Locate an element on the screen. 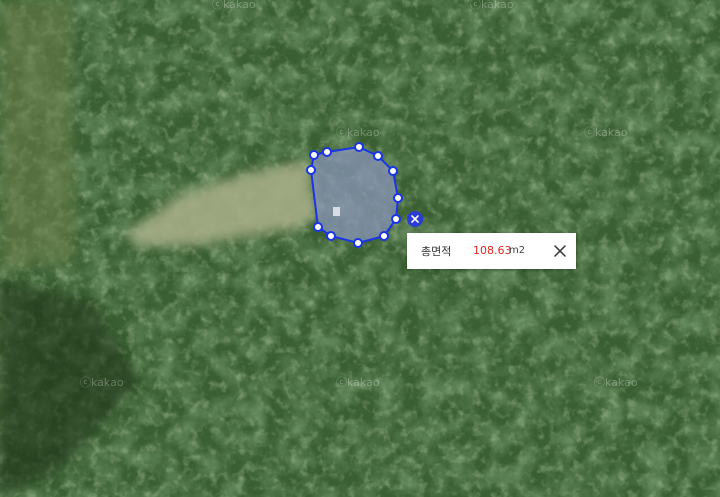 This screenshot has height=497, width=720. close-popup-button is located at coordinates (560, 251).